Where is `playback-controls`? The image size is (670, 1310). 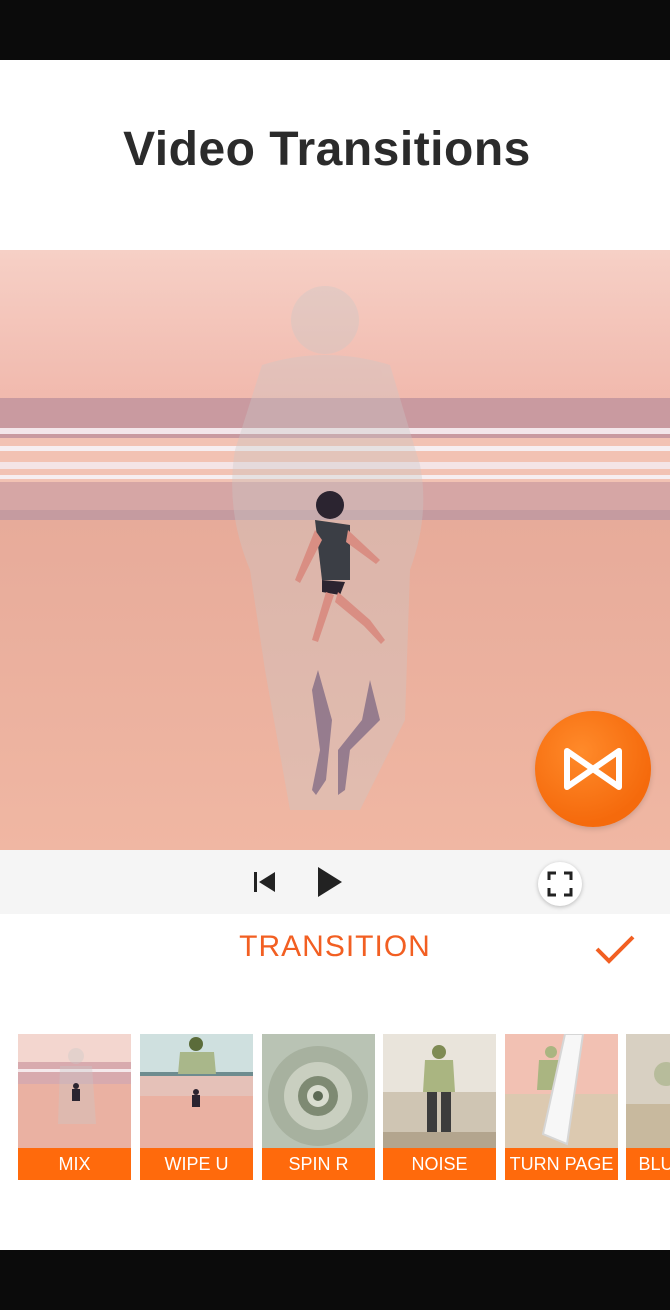 playback-controls is located at coordinates (335, 882).